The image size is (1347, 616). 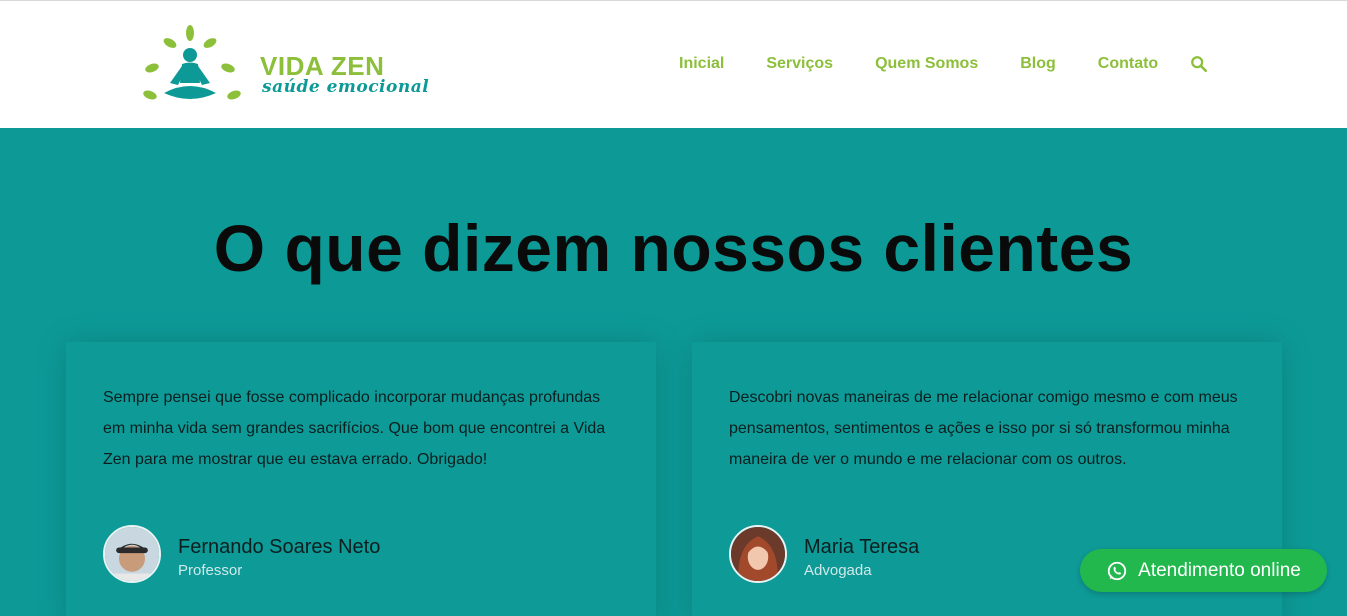 I want to click on testimonial-role: Advogada, so click(x=838, y=570).